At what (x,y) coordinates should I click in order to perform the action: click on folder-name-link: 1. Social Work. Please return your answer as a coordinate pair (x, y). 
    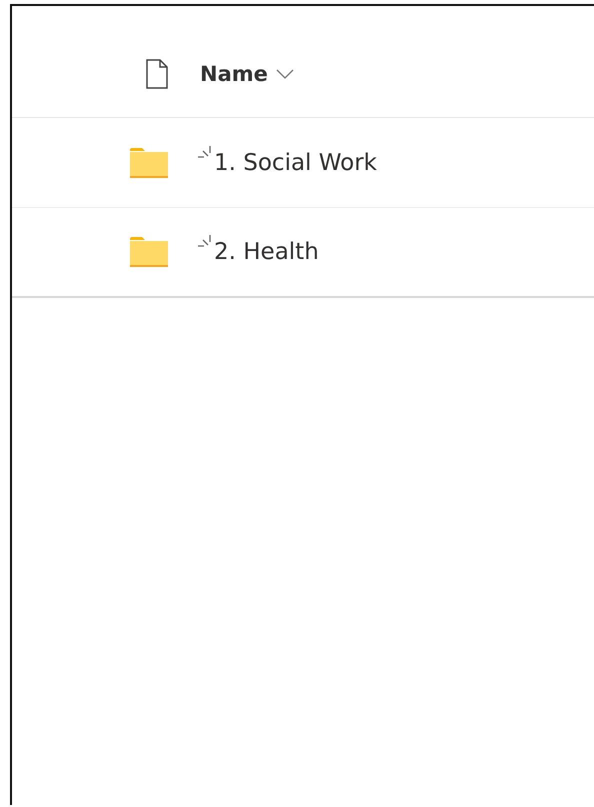
    Looking at the image, I should click on (295, 163).